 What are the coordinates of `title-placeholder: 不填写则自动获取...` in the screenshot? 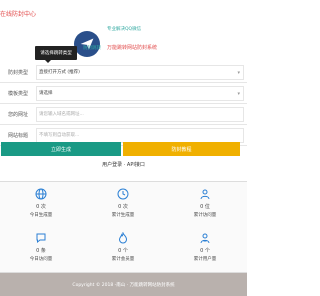 It's located at (59, 135).